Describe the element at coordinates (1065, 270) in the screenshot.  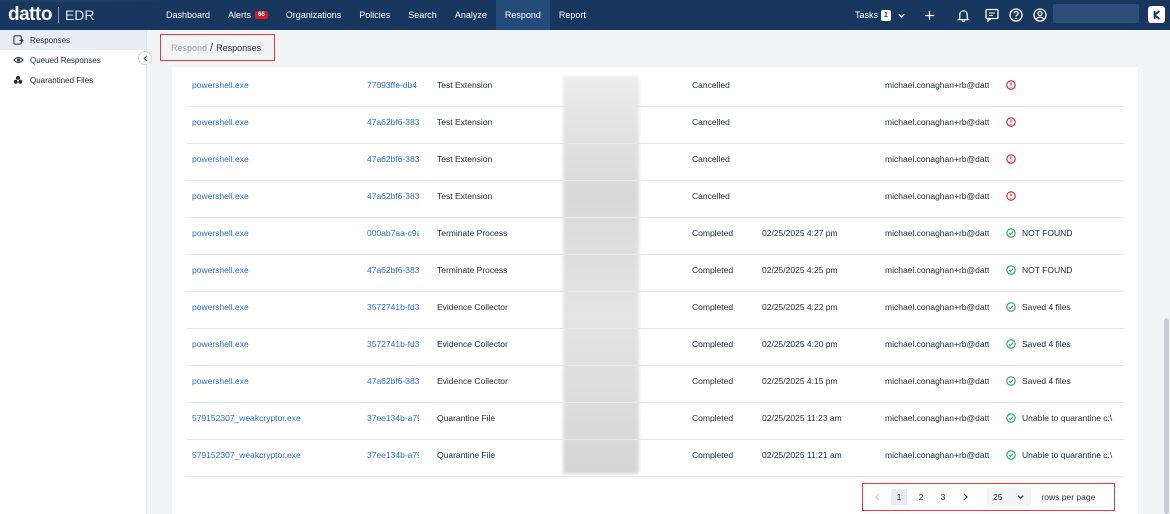
I see `response-result: NOT FOUND` at that location.